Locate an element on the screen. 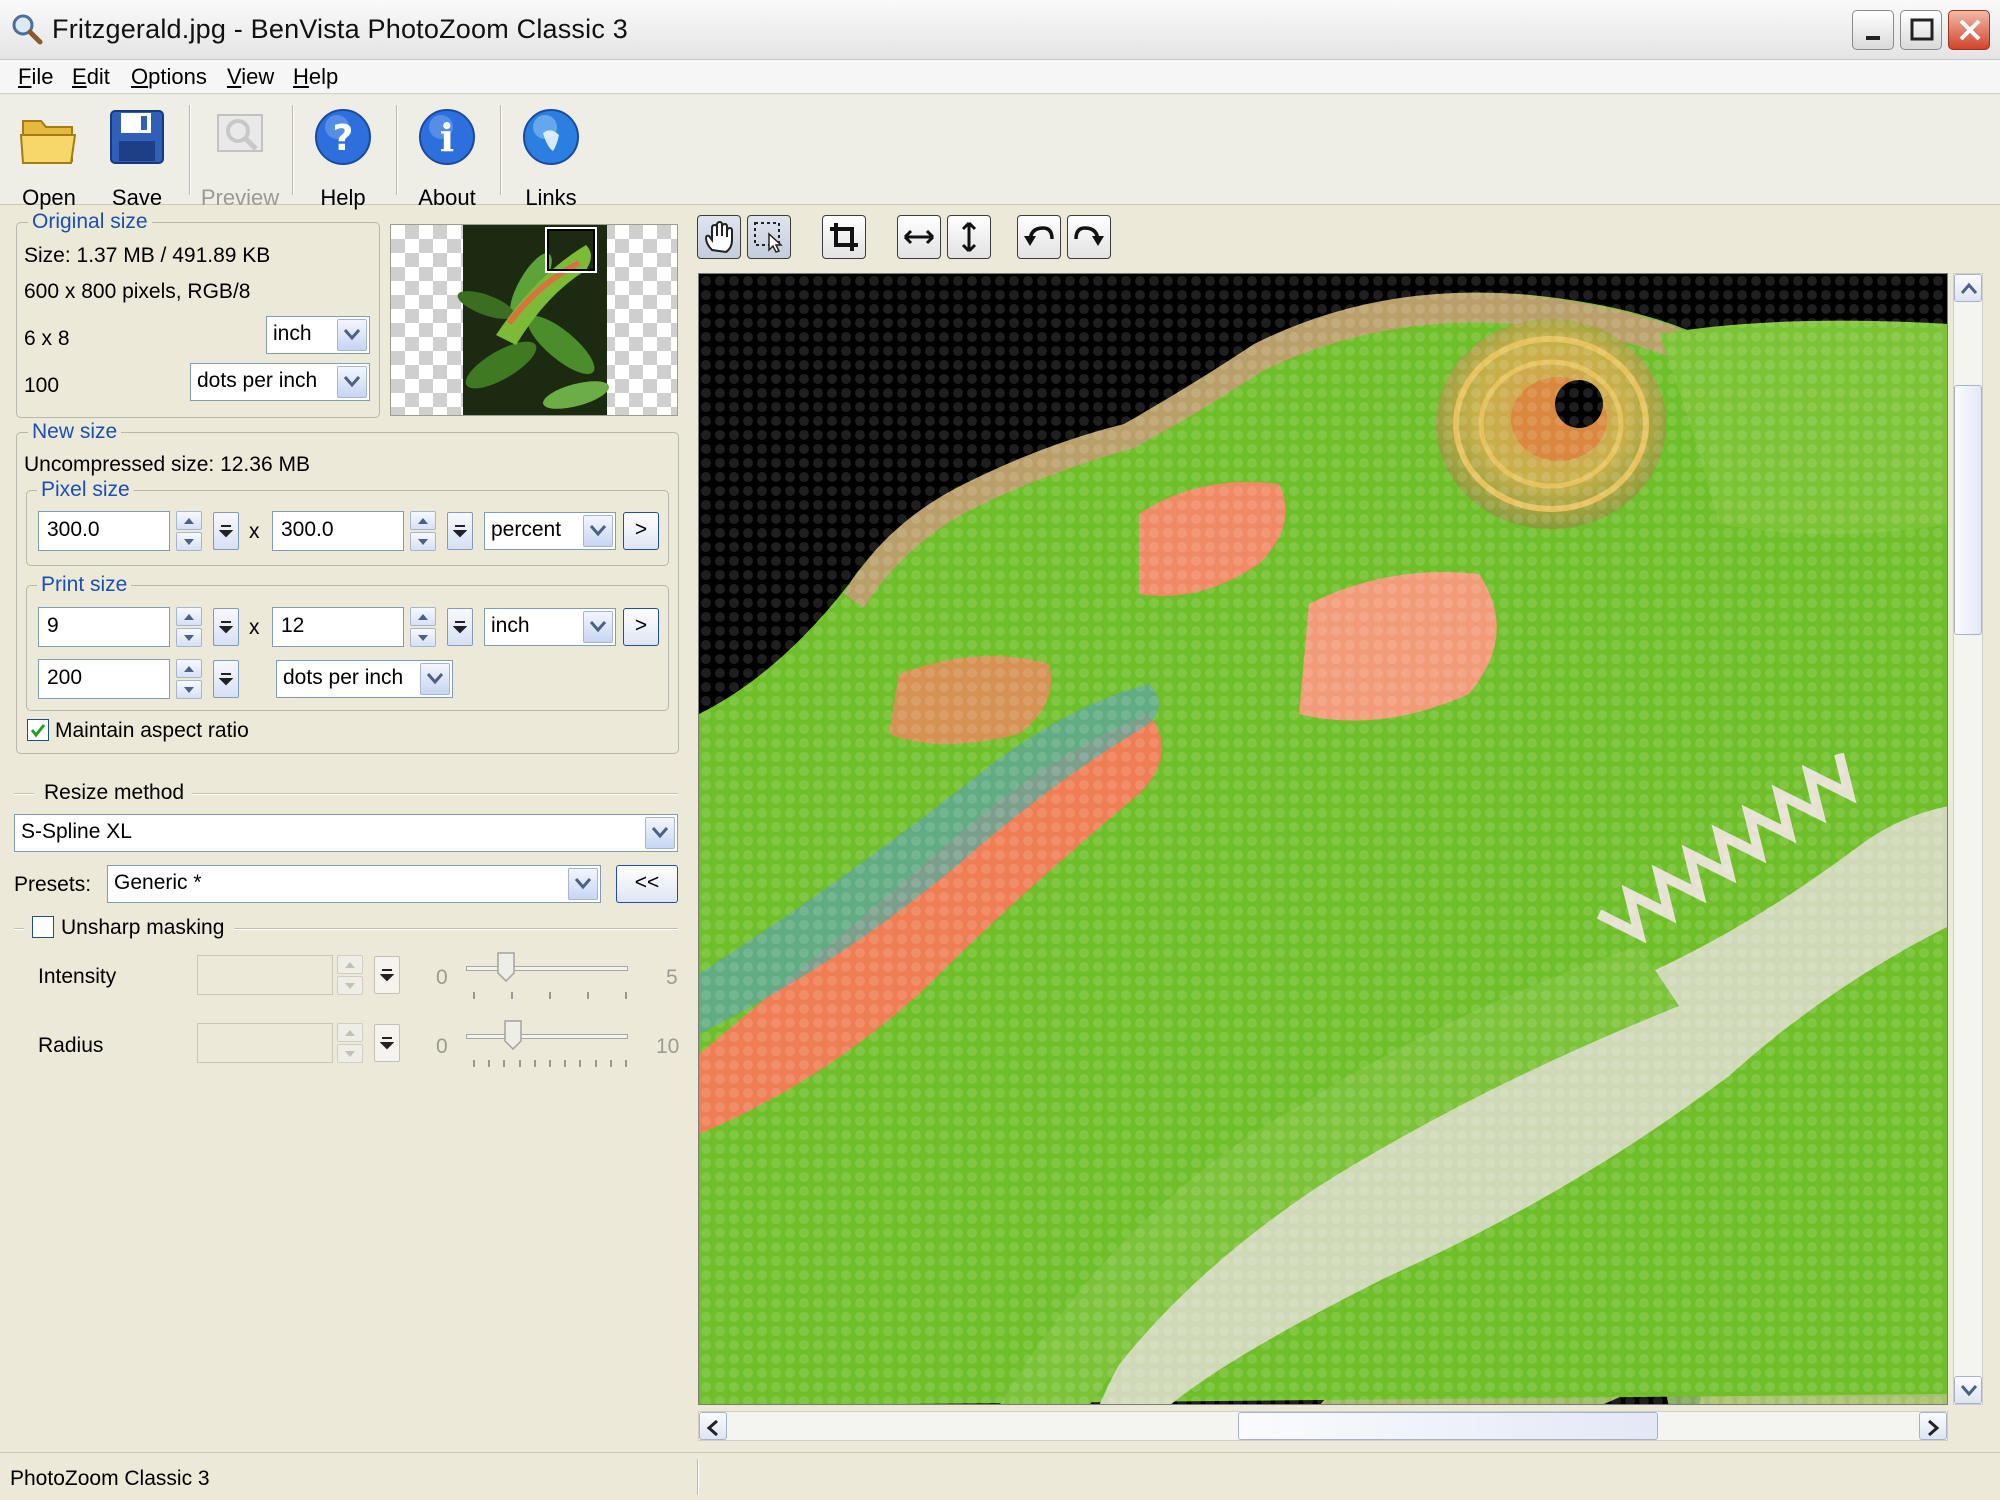 The image size is (2000, 1500). pixel-height-preset-dropdown is located at coordinates (460, 531).